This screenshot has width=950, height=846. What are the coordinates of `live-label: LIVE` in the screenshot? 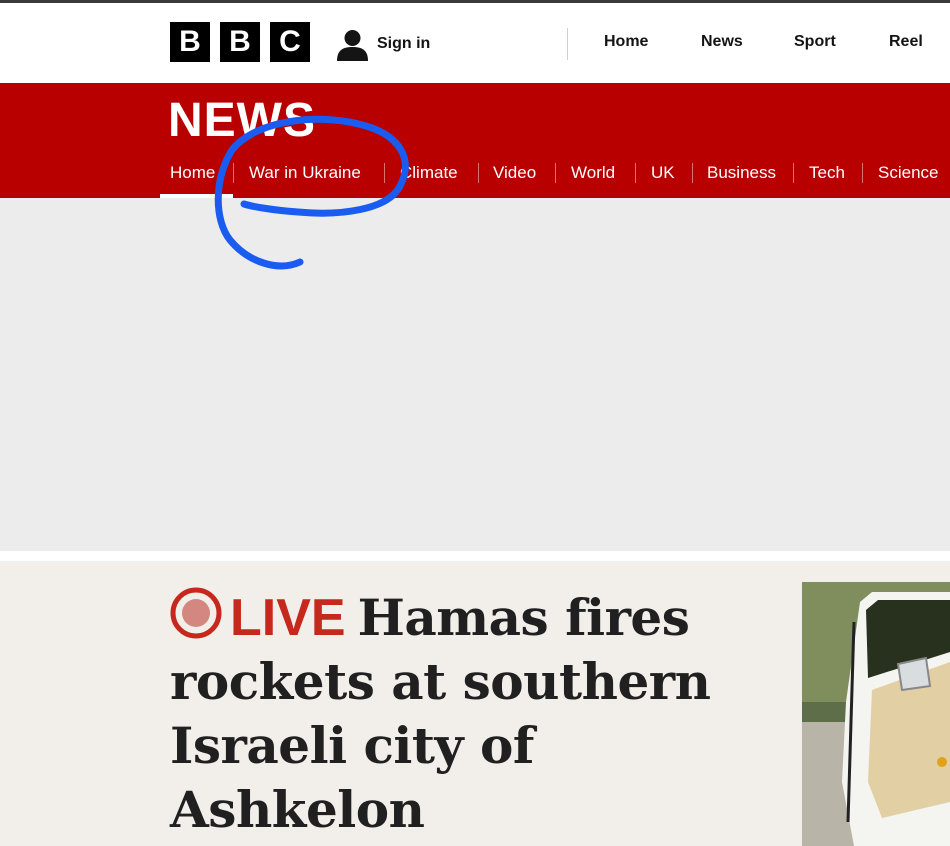 It's located at (288, 618).